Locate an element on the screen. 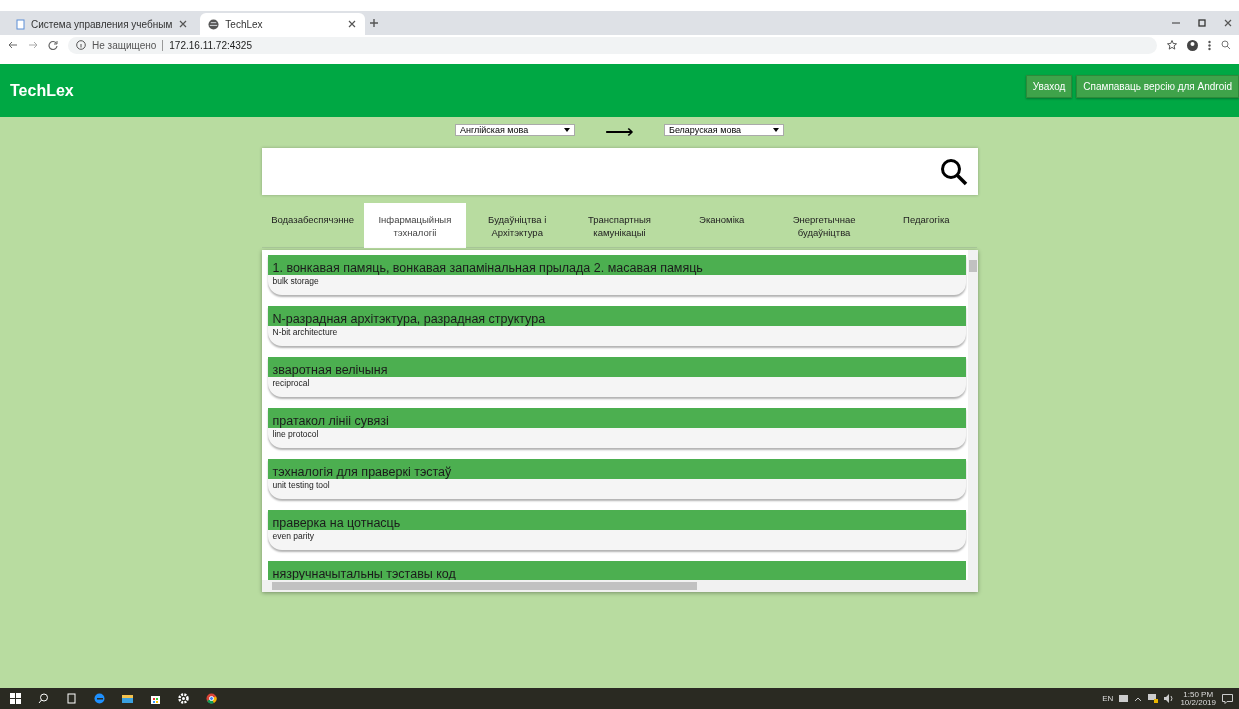  security-label: Не защищено is located at coordinates (124, 45).